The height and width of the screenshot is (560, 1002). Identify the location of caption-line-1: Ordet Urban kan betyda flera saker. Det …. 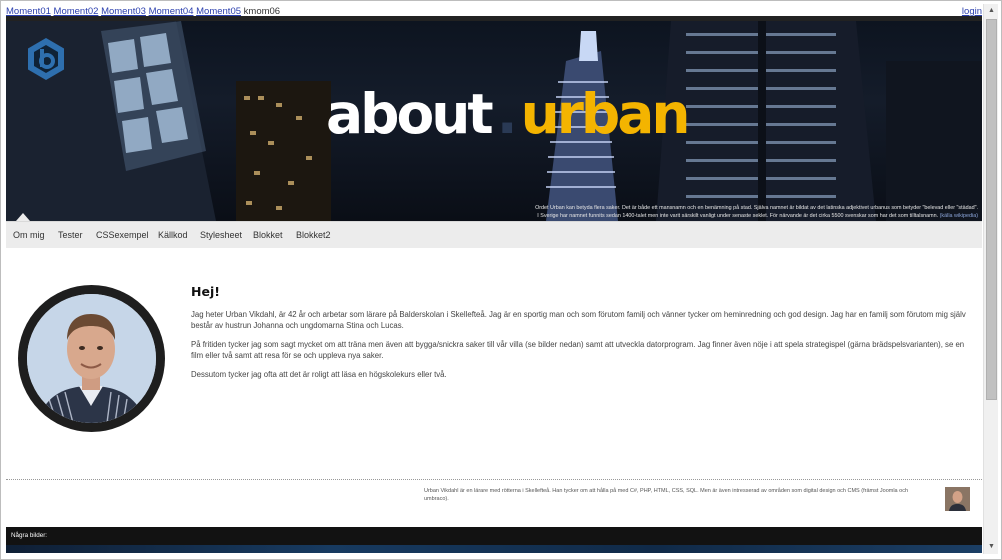
(756, 208).